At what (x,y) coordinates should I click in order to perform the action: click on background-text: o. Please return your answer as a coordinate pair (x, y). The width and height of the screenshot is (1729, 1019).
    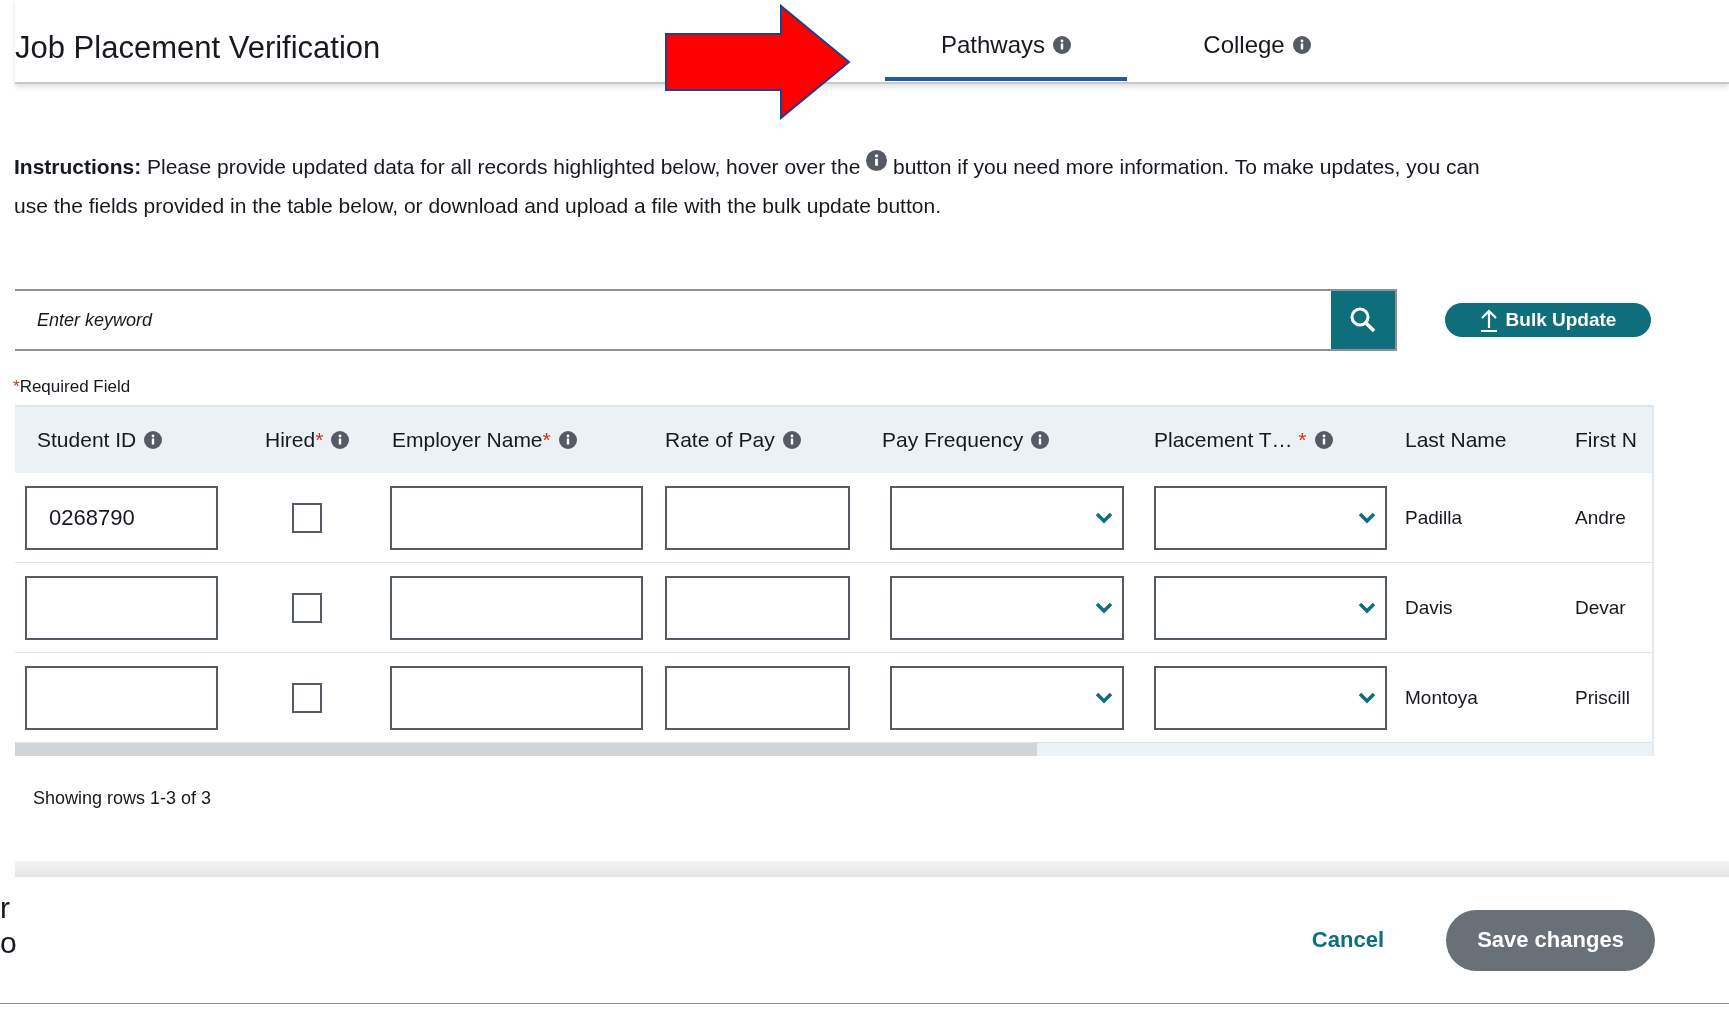
    Looking at the image, I should click on (9, 942).